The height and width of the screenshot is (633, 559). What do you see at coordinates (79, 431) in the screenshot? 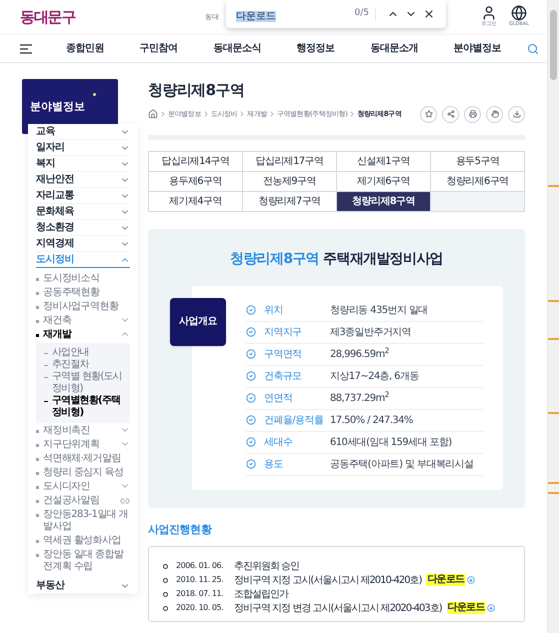
I see `sidebar-subitem: 재정비촉진` at bounding box center [79, 431].